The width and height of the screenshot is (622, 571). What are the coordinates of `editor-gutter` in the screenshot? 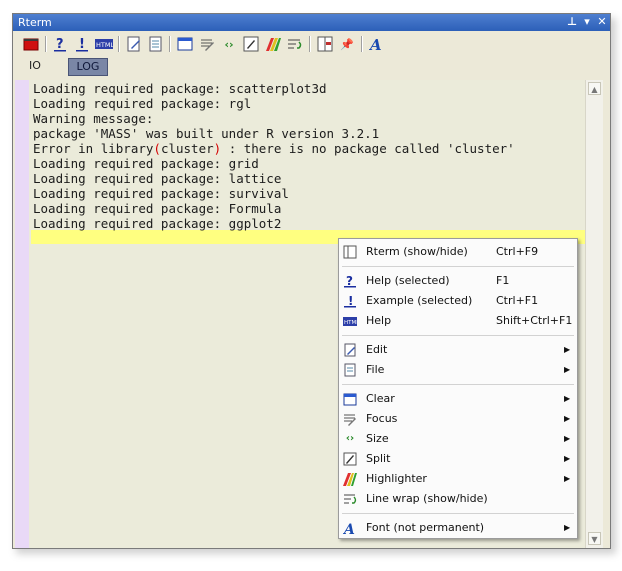 It's located at (22, 314).